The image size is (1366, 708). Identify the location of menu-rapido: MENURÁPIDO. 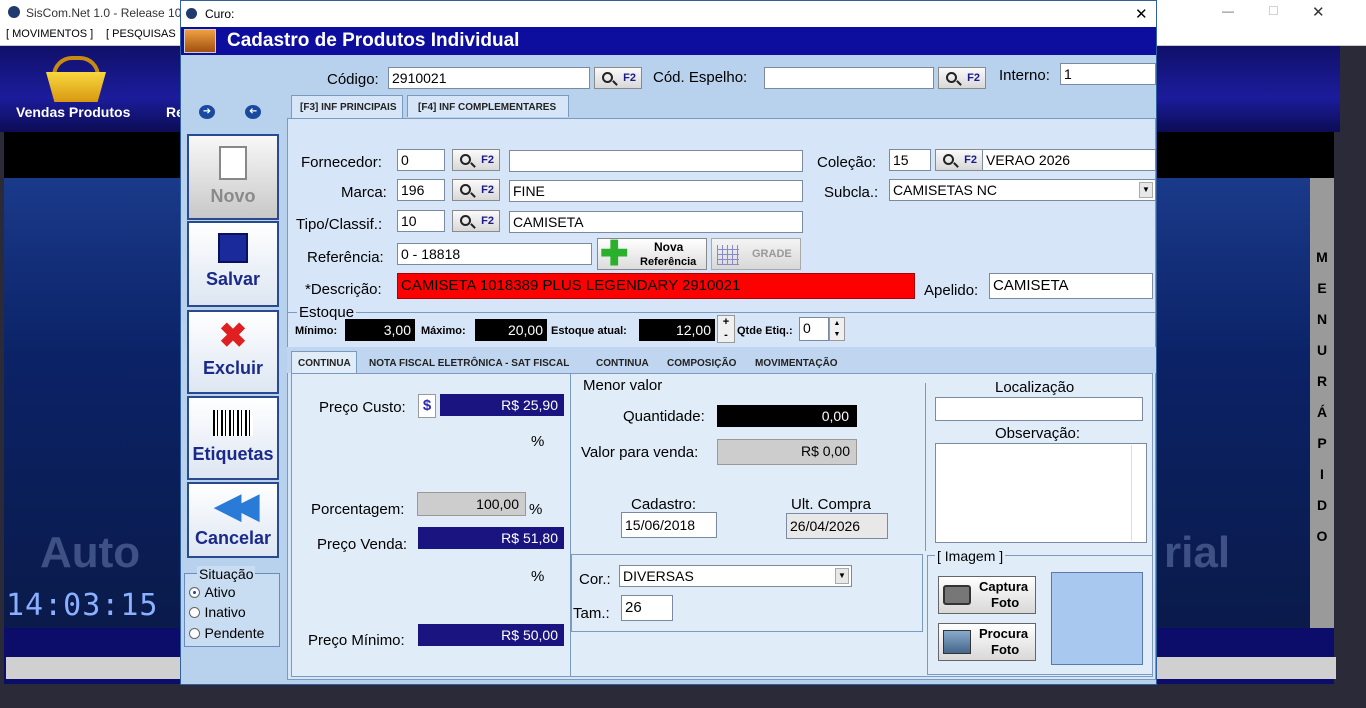
(1322, 403).